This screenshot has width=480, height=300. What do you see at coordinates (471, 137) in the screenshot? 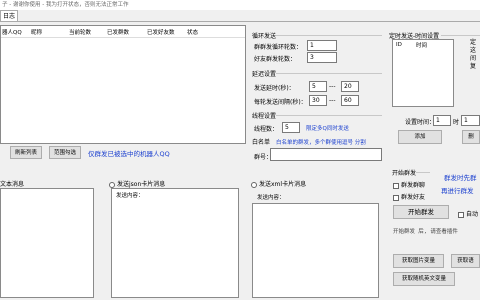
I see `delete-schedule-button: 删` at bounding box center [471, 137].